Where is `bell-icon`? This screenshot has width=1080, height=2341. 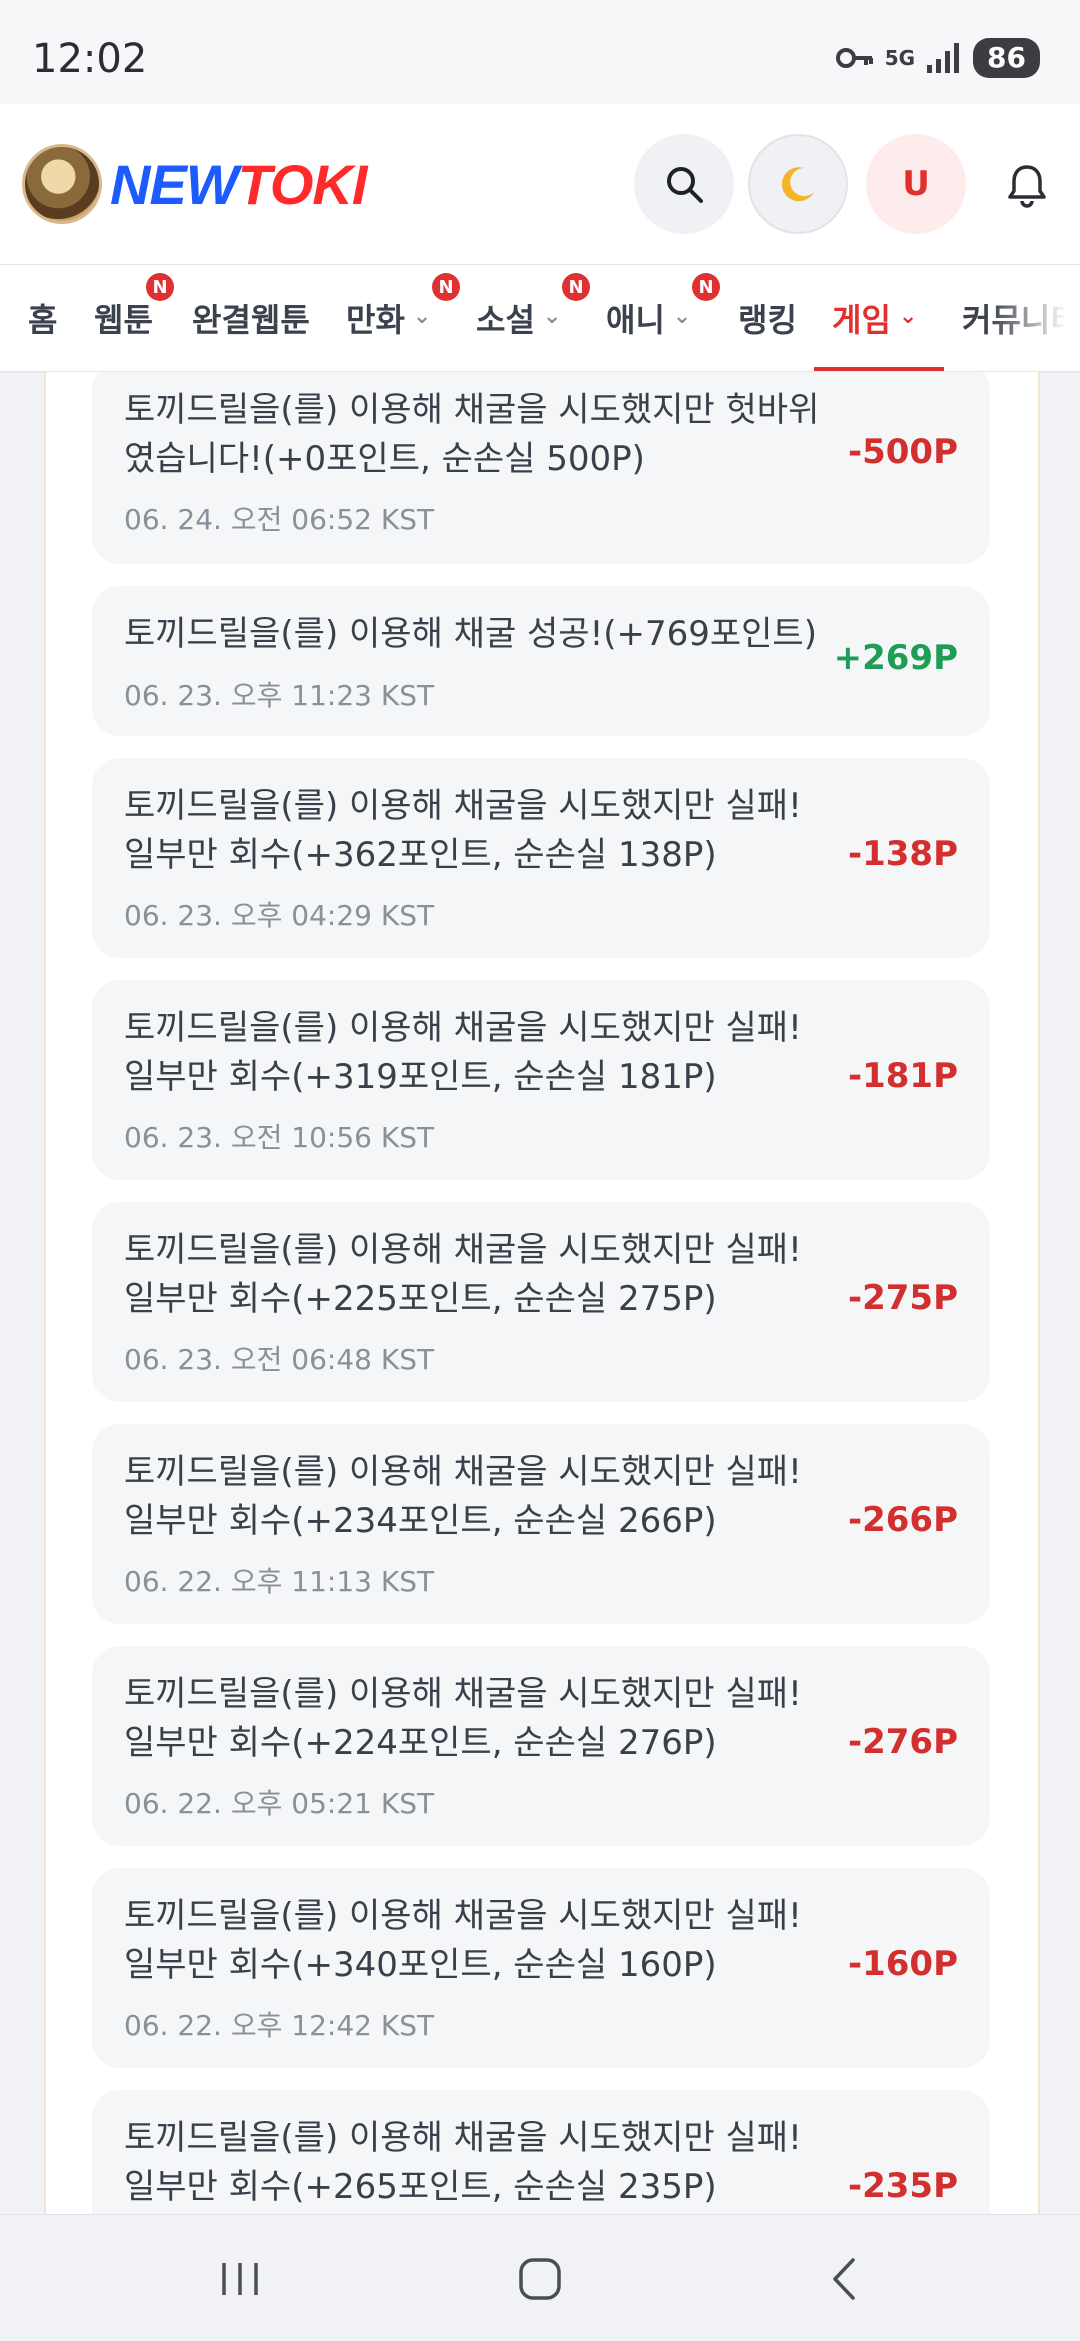 bell-icon is located at coordinates (1027, 186).